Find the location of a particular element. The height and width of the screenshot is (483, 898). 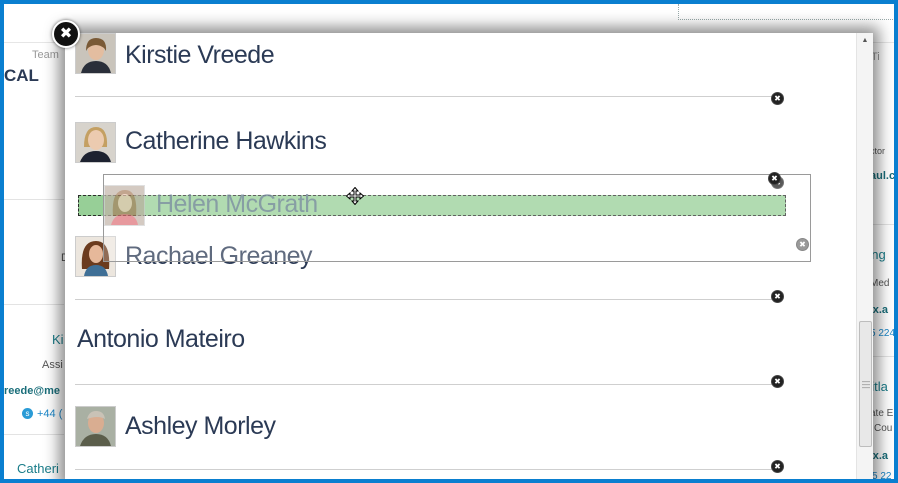

background-right-phone-2: 5 22 is located at coordinates (882, 475).